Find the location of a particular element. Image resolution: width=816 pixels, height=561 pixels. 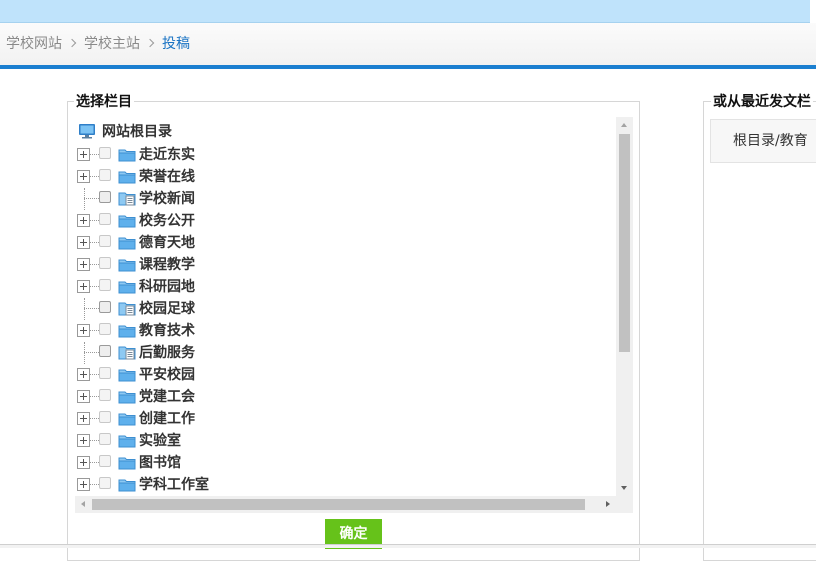

tree-row: 平安校园 is located at coordinates (347, 375).